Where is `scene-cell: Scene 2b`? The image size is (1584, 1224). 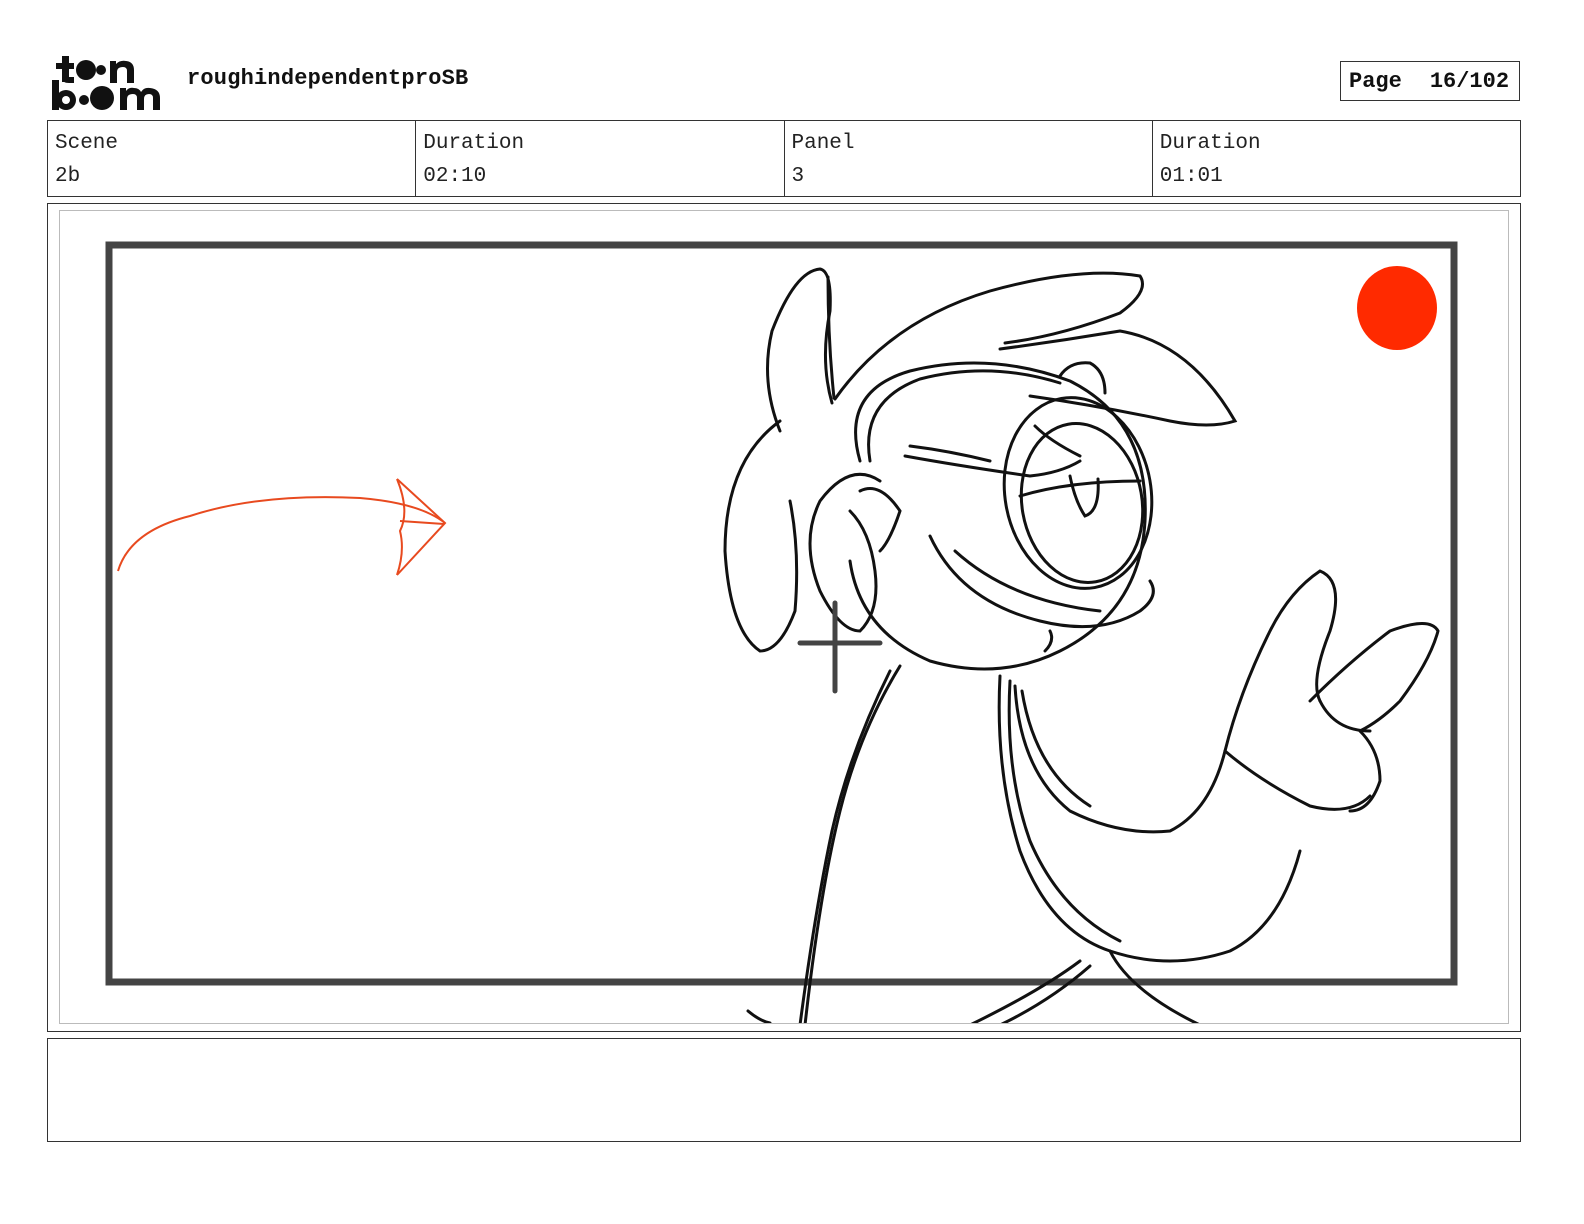 scene-cell: Scene 2b is located at coordinates (232, 158).